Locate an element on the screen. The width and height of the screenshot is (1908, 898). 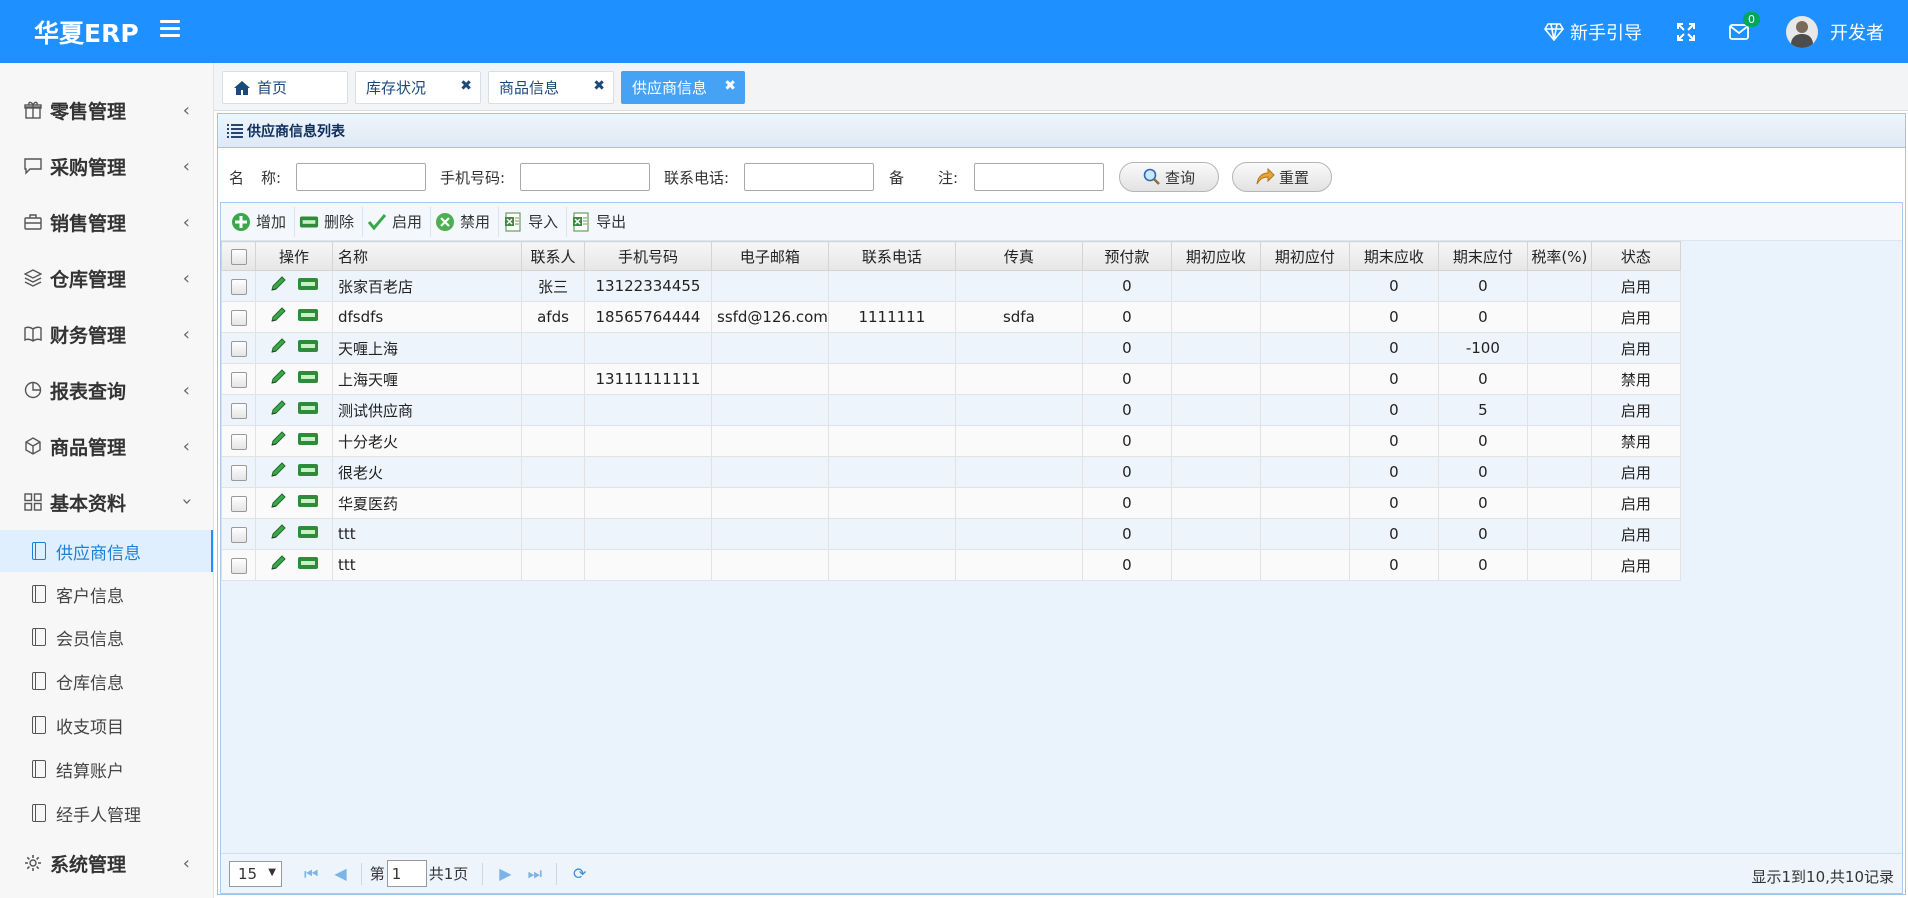
delete-button: 删除 is located at coordinates (329, 221).